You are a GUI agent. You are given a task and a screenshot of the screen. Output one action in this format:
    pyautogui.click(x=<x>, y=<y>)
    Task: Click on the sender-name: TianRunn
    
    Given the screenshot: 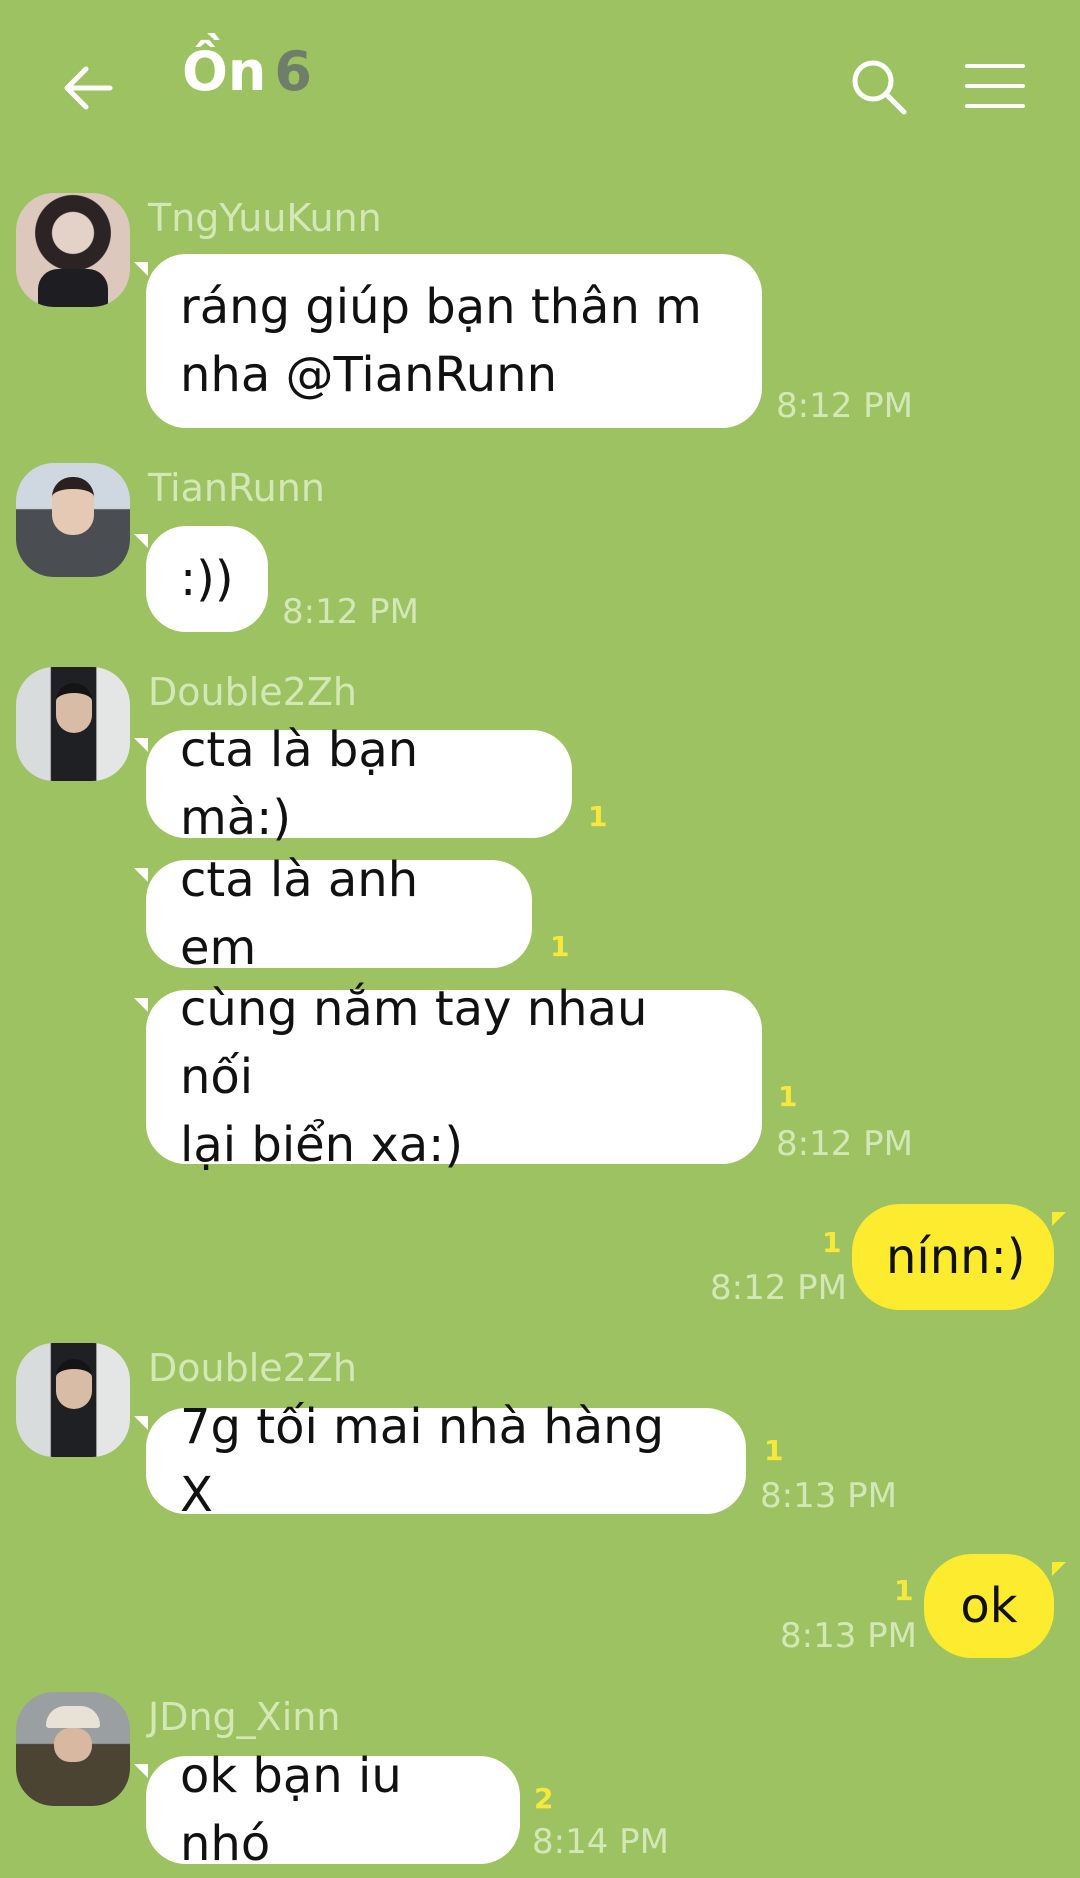 What is the action you would take?
    pyautogui.click(x=236, y=488)
    